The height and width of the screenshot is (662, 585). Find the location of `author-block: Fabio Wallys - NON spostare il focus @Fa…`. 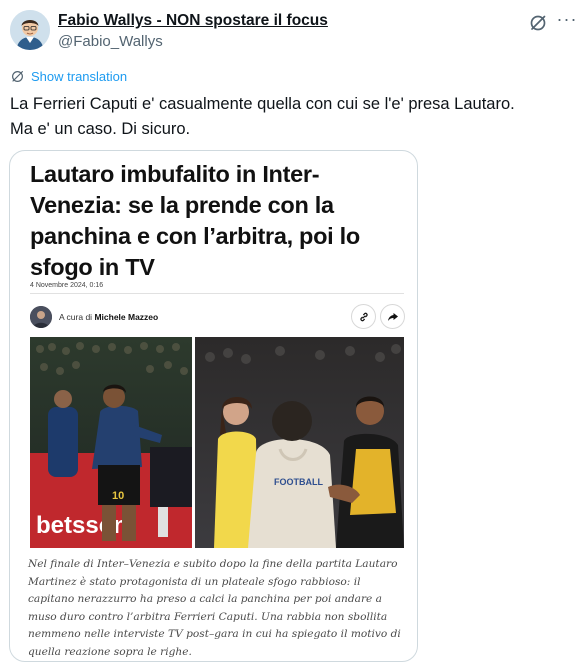

author-block: Fabio Wallys - NON spostare il focus @Fa… is located at coordinates (193, 31).